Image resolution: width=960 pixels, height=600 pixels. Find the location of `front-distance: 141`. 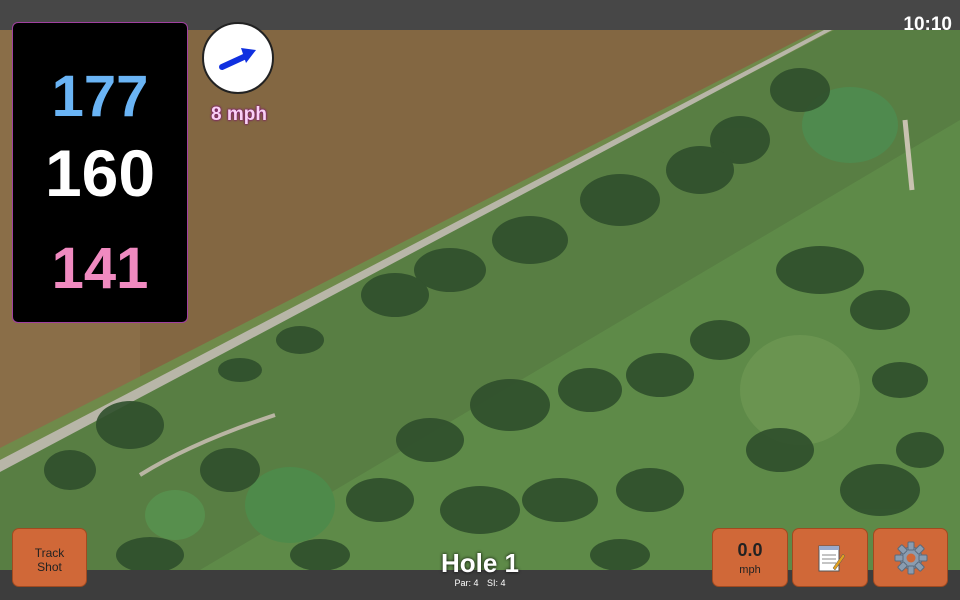

front-distance: 141 is located at coordinates (100, 268).